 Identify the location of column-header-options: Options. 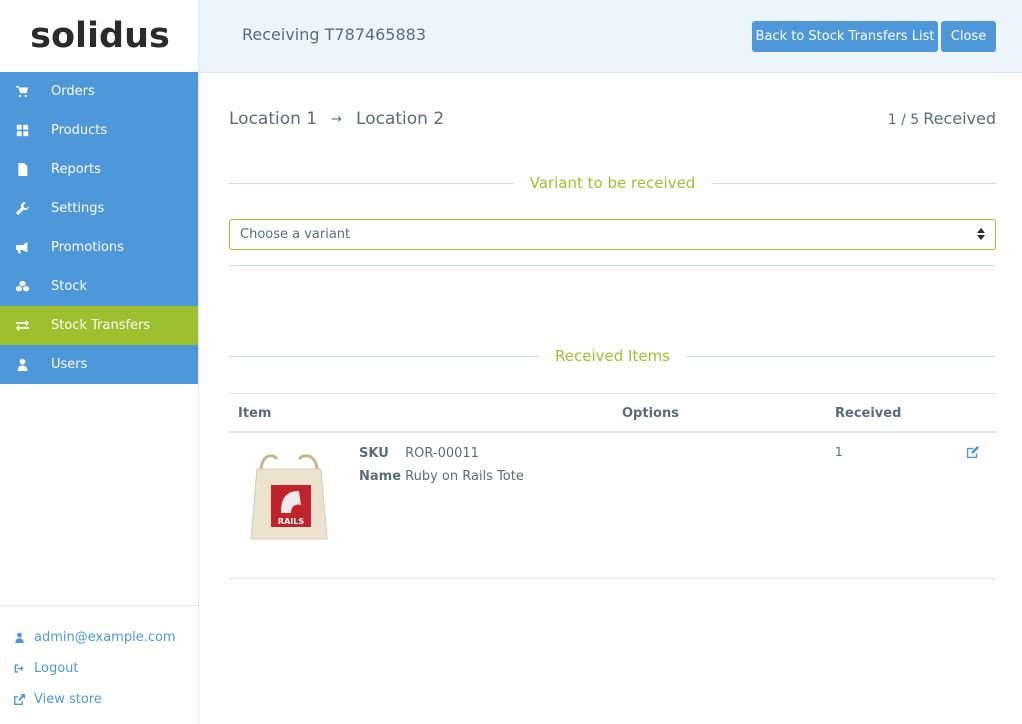
(650, 413).